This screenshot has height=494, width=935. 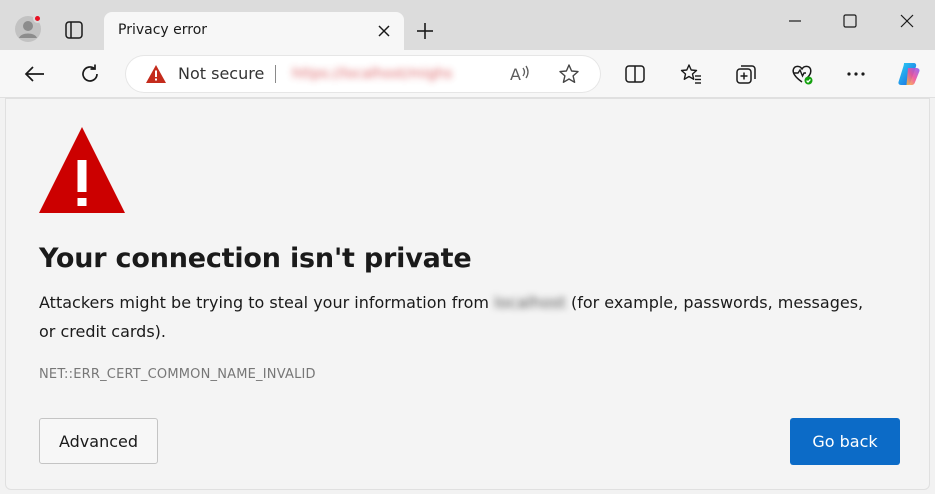 I want to click on tab-actions-icon, so click(x=74, y=30).